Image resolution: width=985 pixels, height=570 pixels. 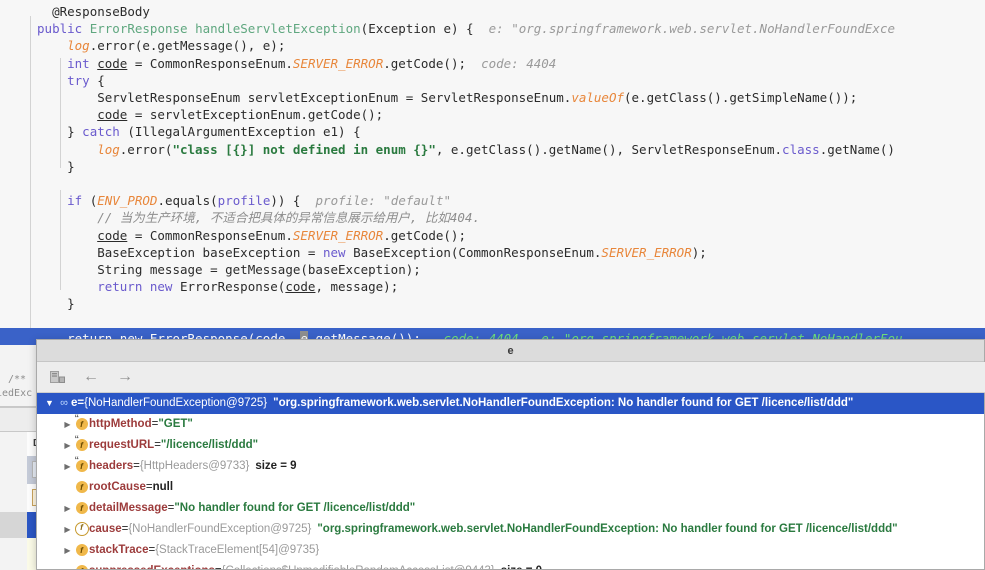 What do you see at coordinates (510, 423) in the screenshot?
I see `variable-row: ▶fhttpMethod = "GET"` at bounding box center [510, 423].